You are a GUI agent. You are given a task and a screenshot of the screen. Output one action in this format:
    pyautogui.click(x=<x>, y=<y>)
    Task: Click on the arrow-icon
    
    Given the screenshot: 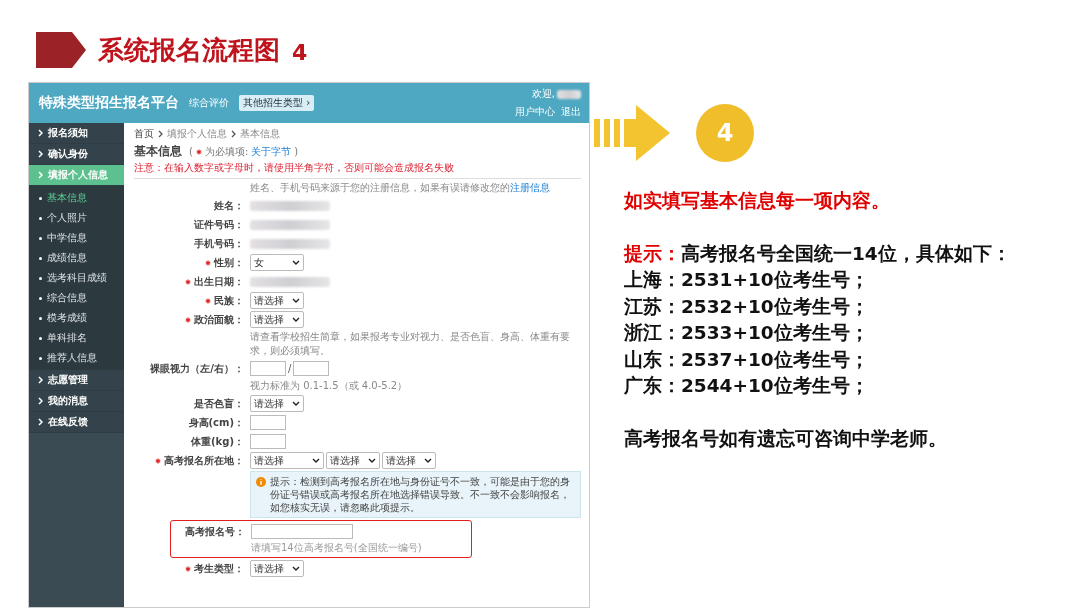 What is the action you would take?
    pyautogui.click(x=632, y=133)
    